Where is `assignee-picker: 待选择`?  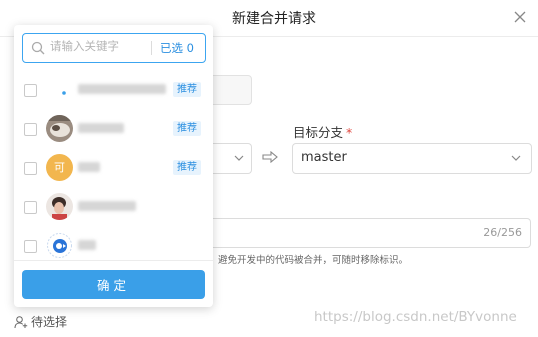 assignee-picker: 待选择 is located at coordinates (40, 321).